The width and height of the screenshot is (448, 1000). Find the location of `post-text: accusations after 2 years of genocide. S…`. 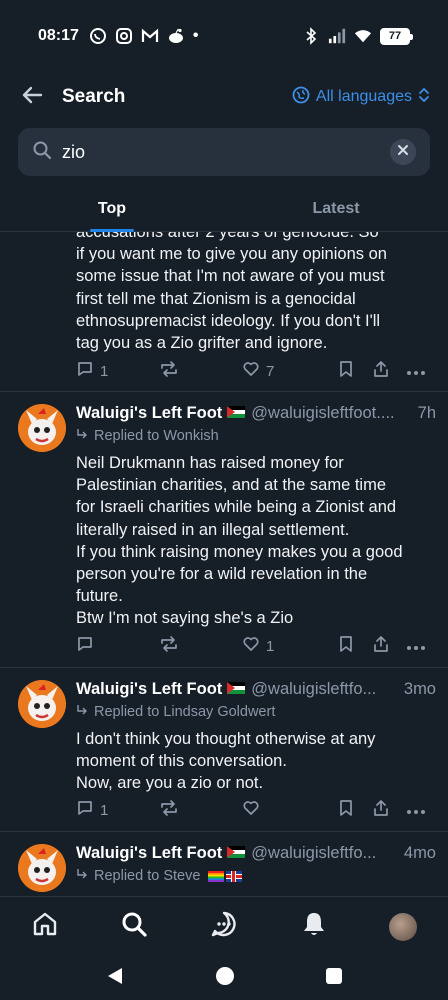

post-text: accusations after 2 years of genocide. S… is located at coordinates (255, 293).